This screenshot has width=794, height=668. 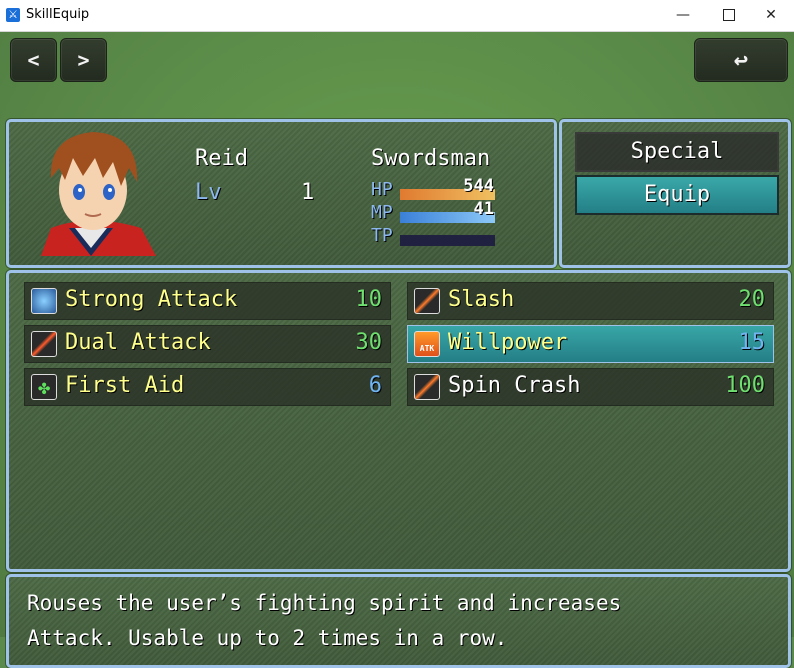 I want to click on actor-name: Reid, so click(x=221, y=158).